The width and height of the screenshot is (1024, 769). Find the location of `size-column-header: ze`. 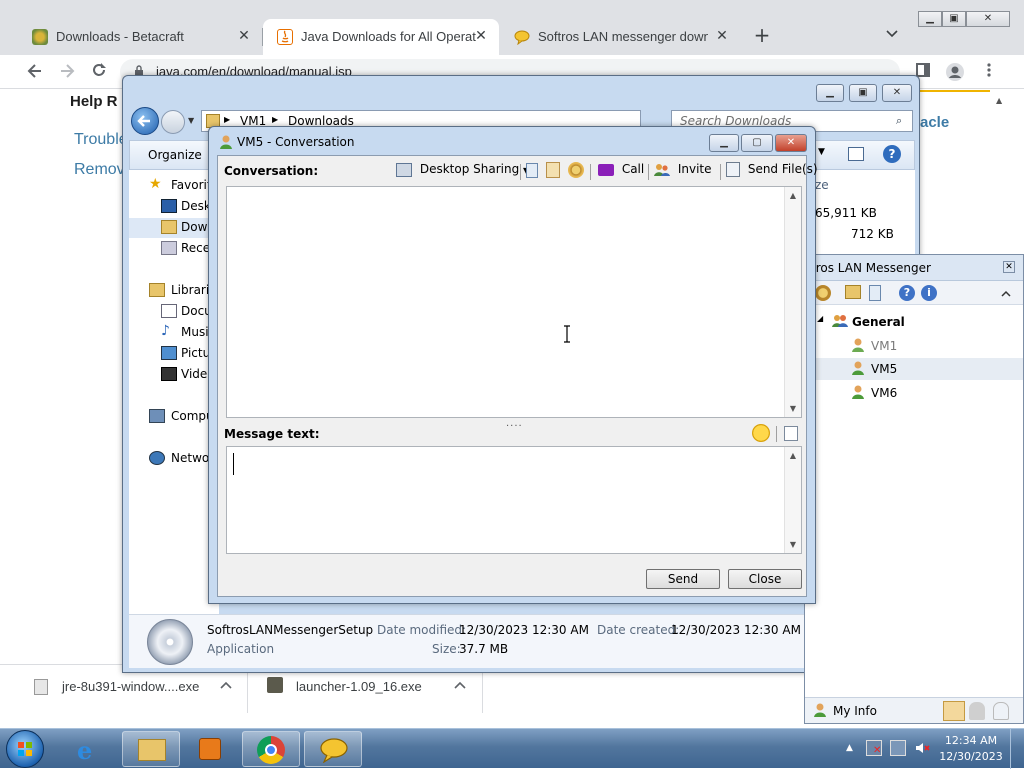

size-column-header: ze is located at coordinates (822, 185).